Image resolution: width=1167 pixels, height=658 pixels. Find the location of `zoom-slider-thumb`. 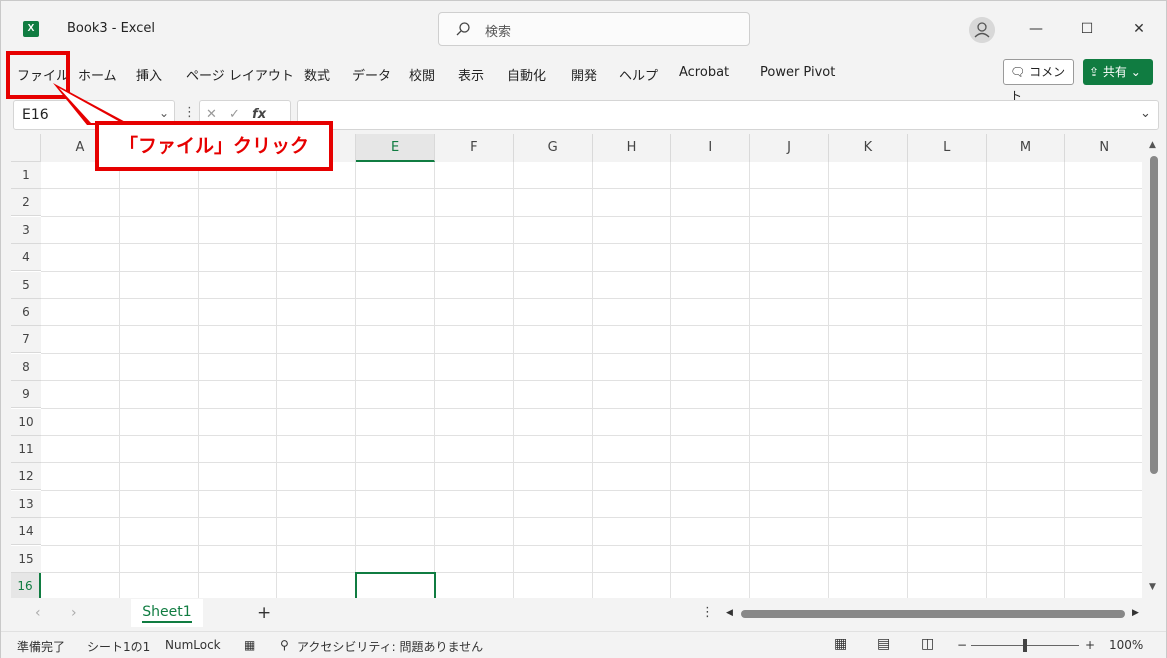

zoom-slider-thumb is located at coordinates (1025, 645).